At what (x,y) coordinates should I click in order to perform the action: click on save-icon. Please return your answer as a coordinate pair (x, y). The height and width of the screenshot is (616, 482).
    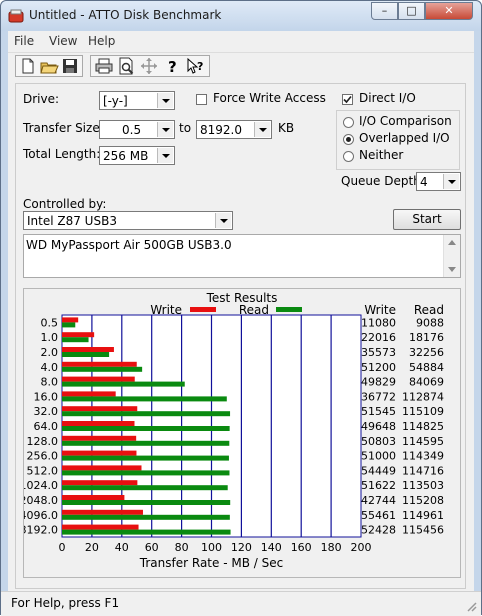
    Looking at the image, I should click on (70, 66).